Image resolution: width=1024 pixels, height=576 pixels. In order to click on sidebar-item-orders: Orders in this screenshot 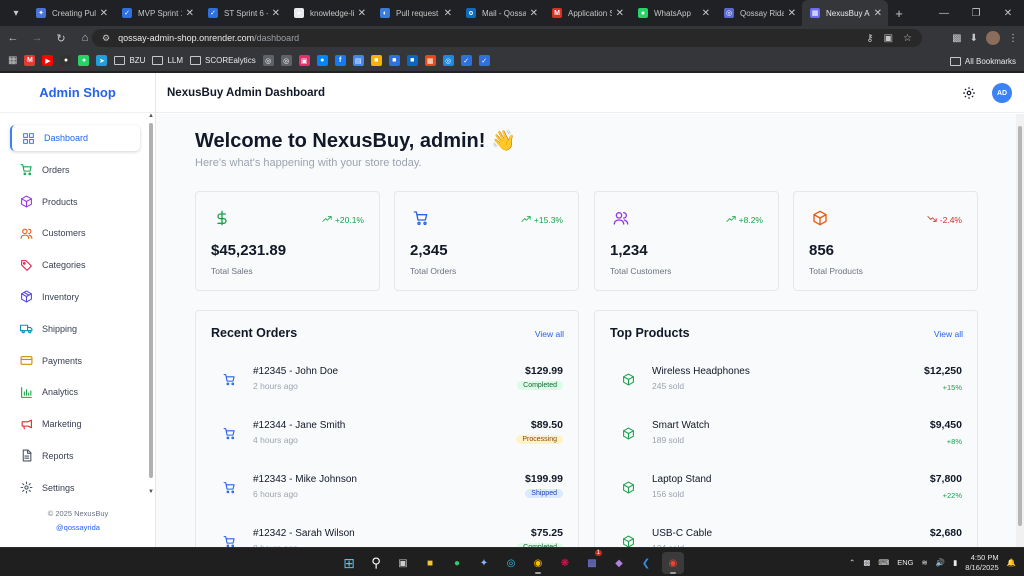, I will do `click(75, 170)`.